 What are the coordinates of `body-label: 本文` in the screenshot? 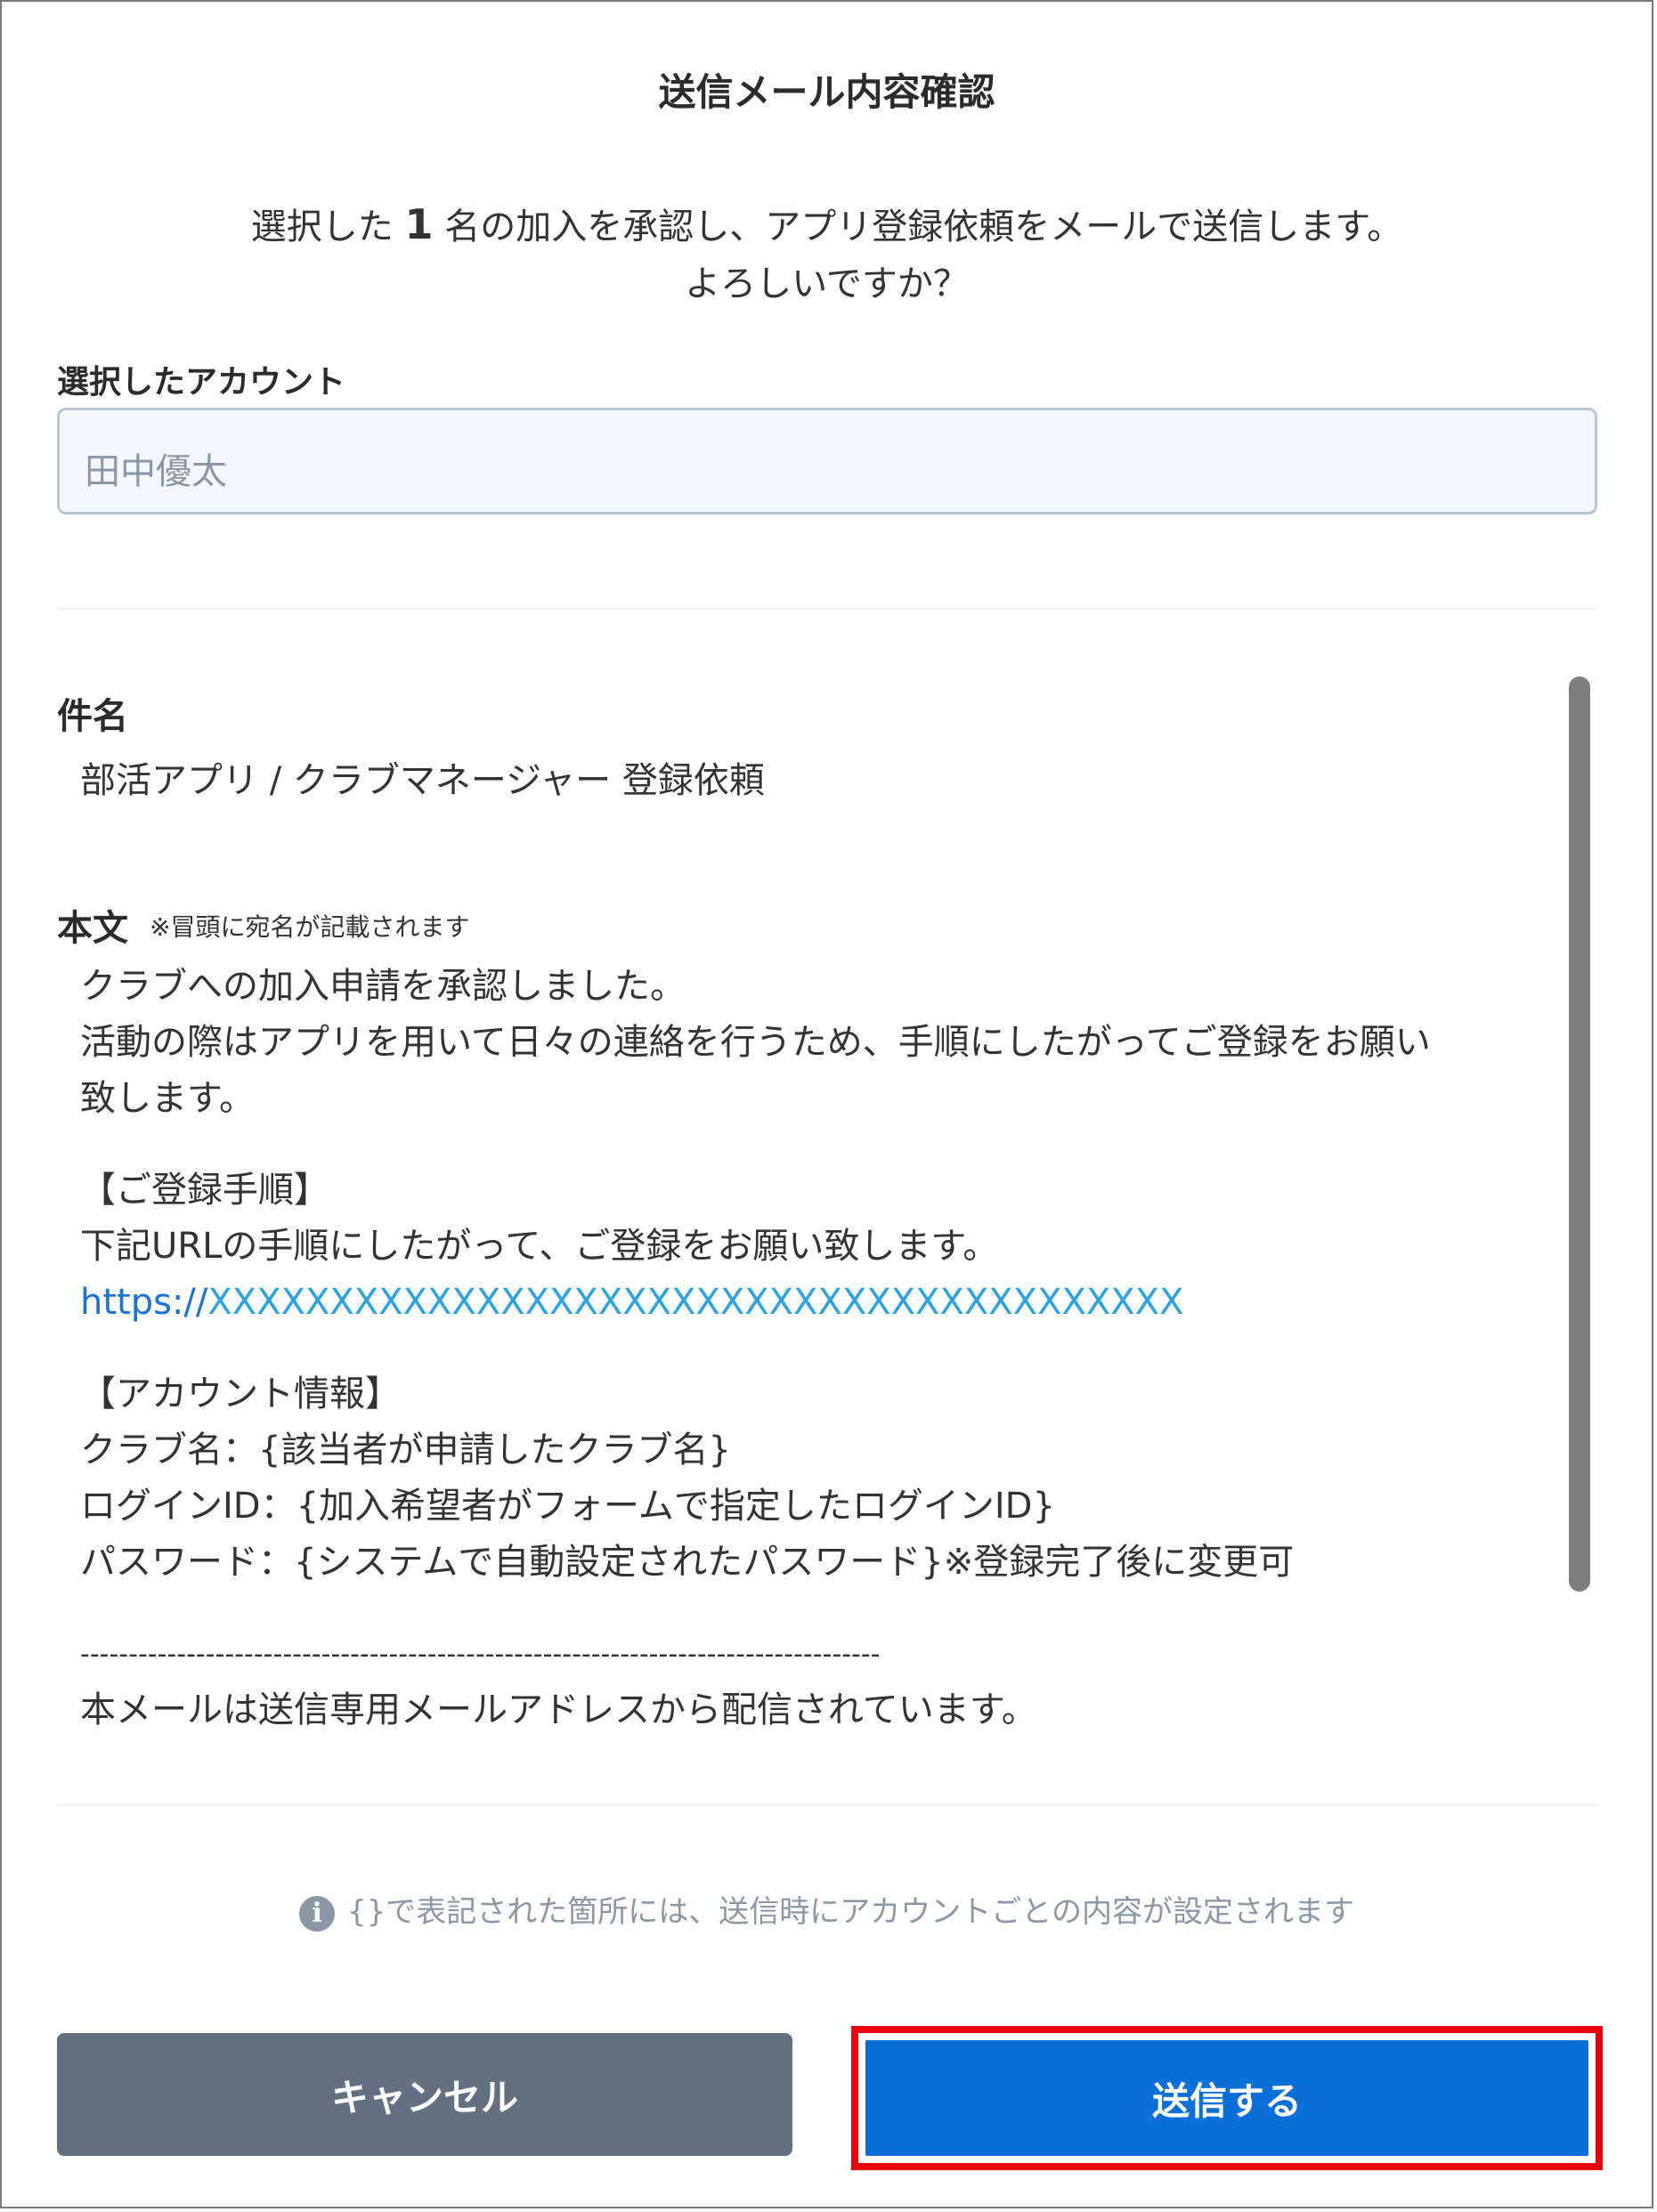 It's located at (92, 929).